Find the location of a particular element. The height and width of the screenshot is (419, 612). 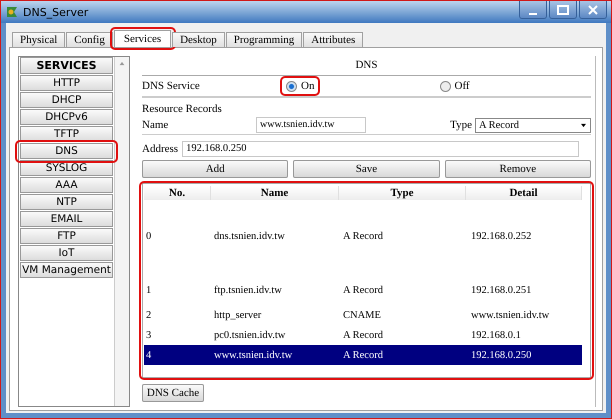

tab: Programming is located at coordinates (264, 39).